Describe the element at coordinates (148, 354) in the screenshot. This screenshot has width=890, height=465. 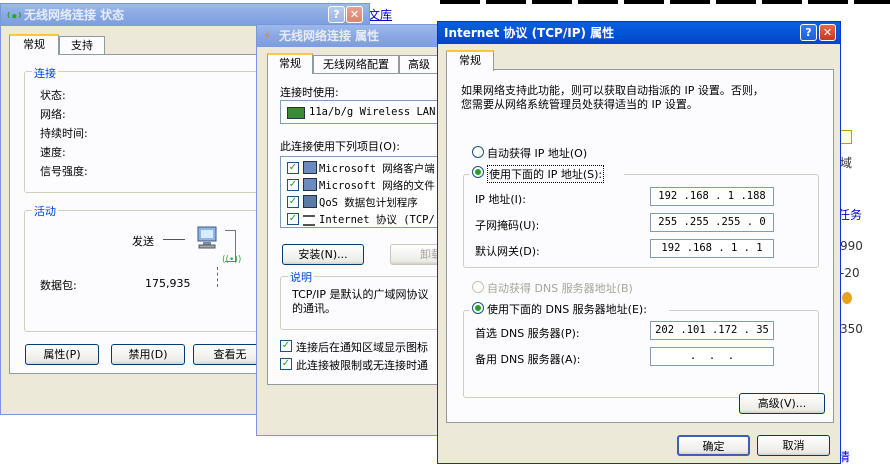
I see `disable-button: 禁用(D)` at that location.